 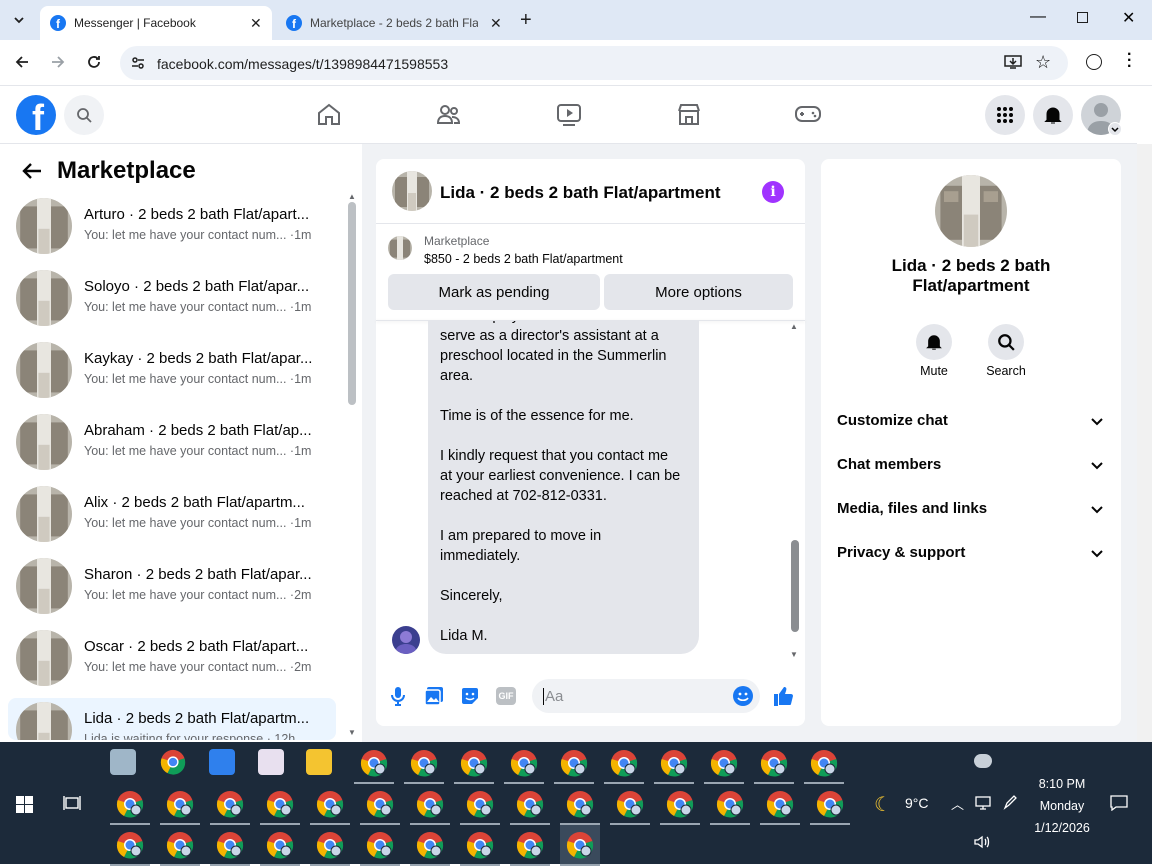 What do you see at coordinates (271, 762) in the screenshot?
I see `paint-app-icon` at bounding box center [271, 762].